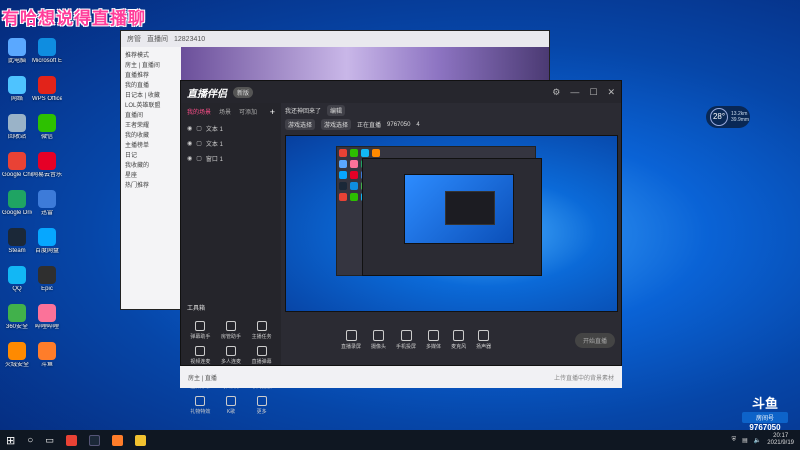 This screenshot has width=800, height=450. What do you see at coordinates (94, 440) in the screenshot?
I see `steam-taskbar-icon` at bounding box center [94, 440].